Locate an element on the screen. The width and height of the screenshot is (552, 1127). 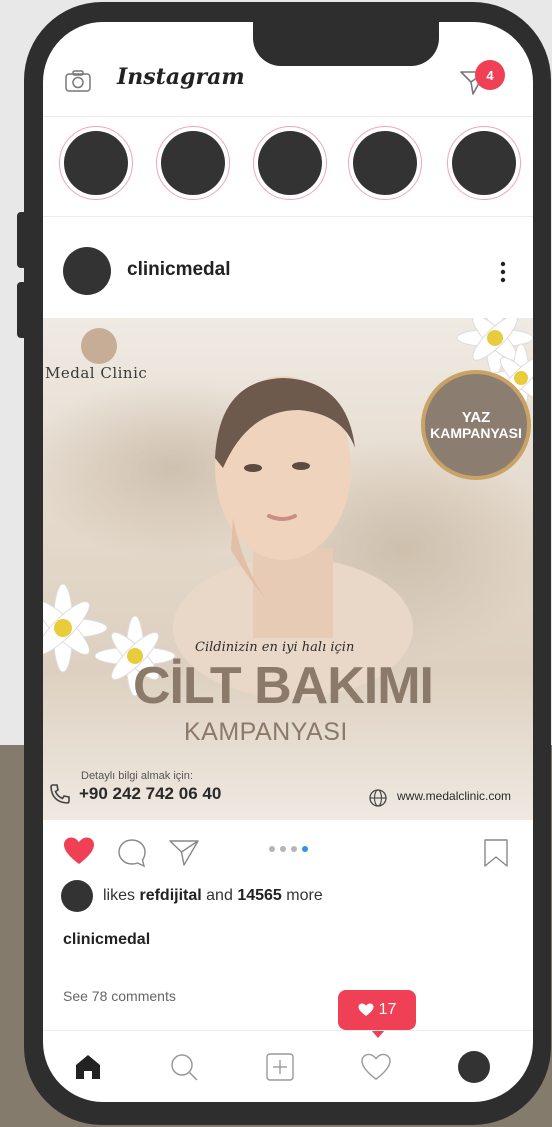
contact-phone: +90 242 742 06 40 is located at coordinates (150, 793).